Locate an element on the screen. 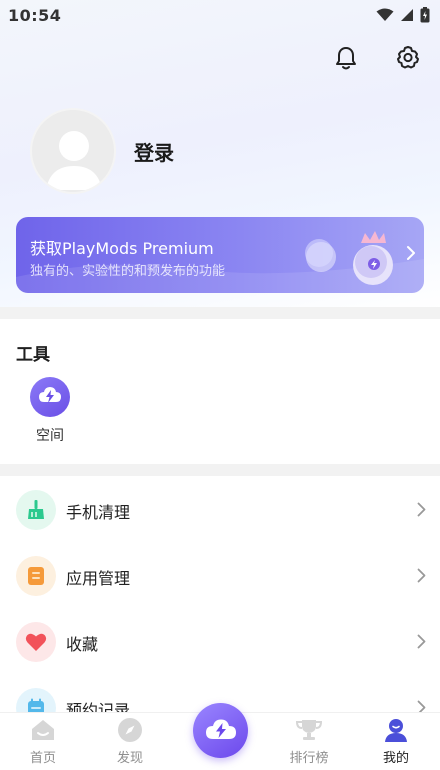 Image resolution: width=440 pixels, height=770 pixels. compass-icon is located at coordinates (130, 730).